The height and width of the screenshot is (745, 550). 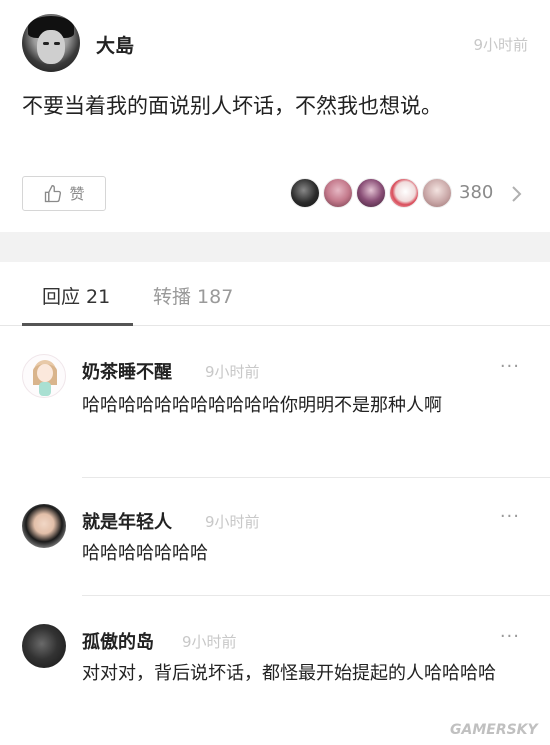 I want to click on comment-text: 哈哈哈哈哈哈哈, so click(x=145, y=553).